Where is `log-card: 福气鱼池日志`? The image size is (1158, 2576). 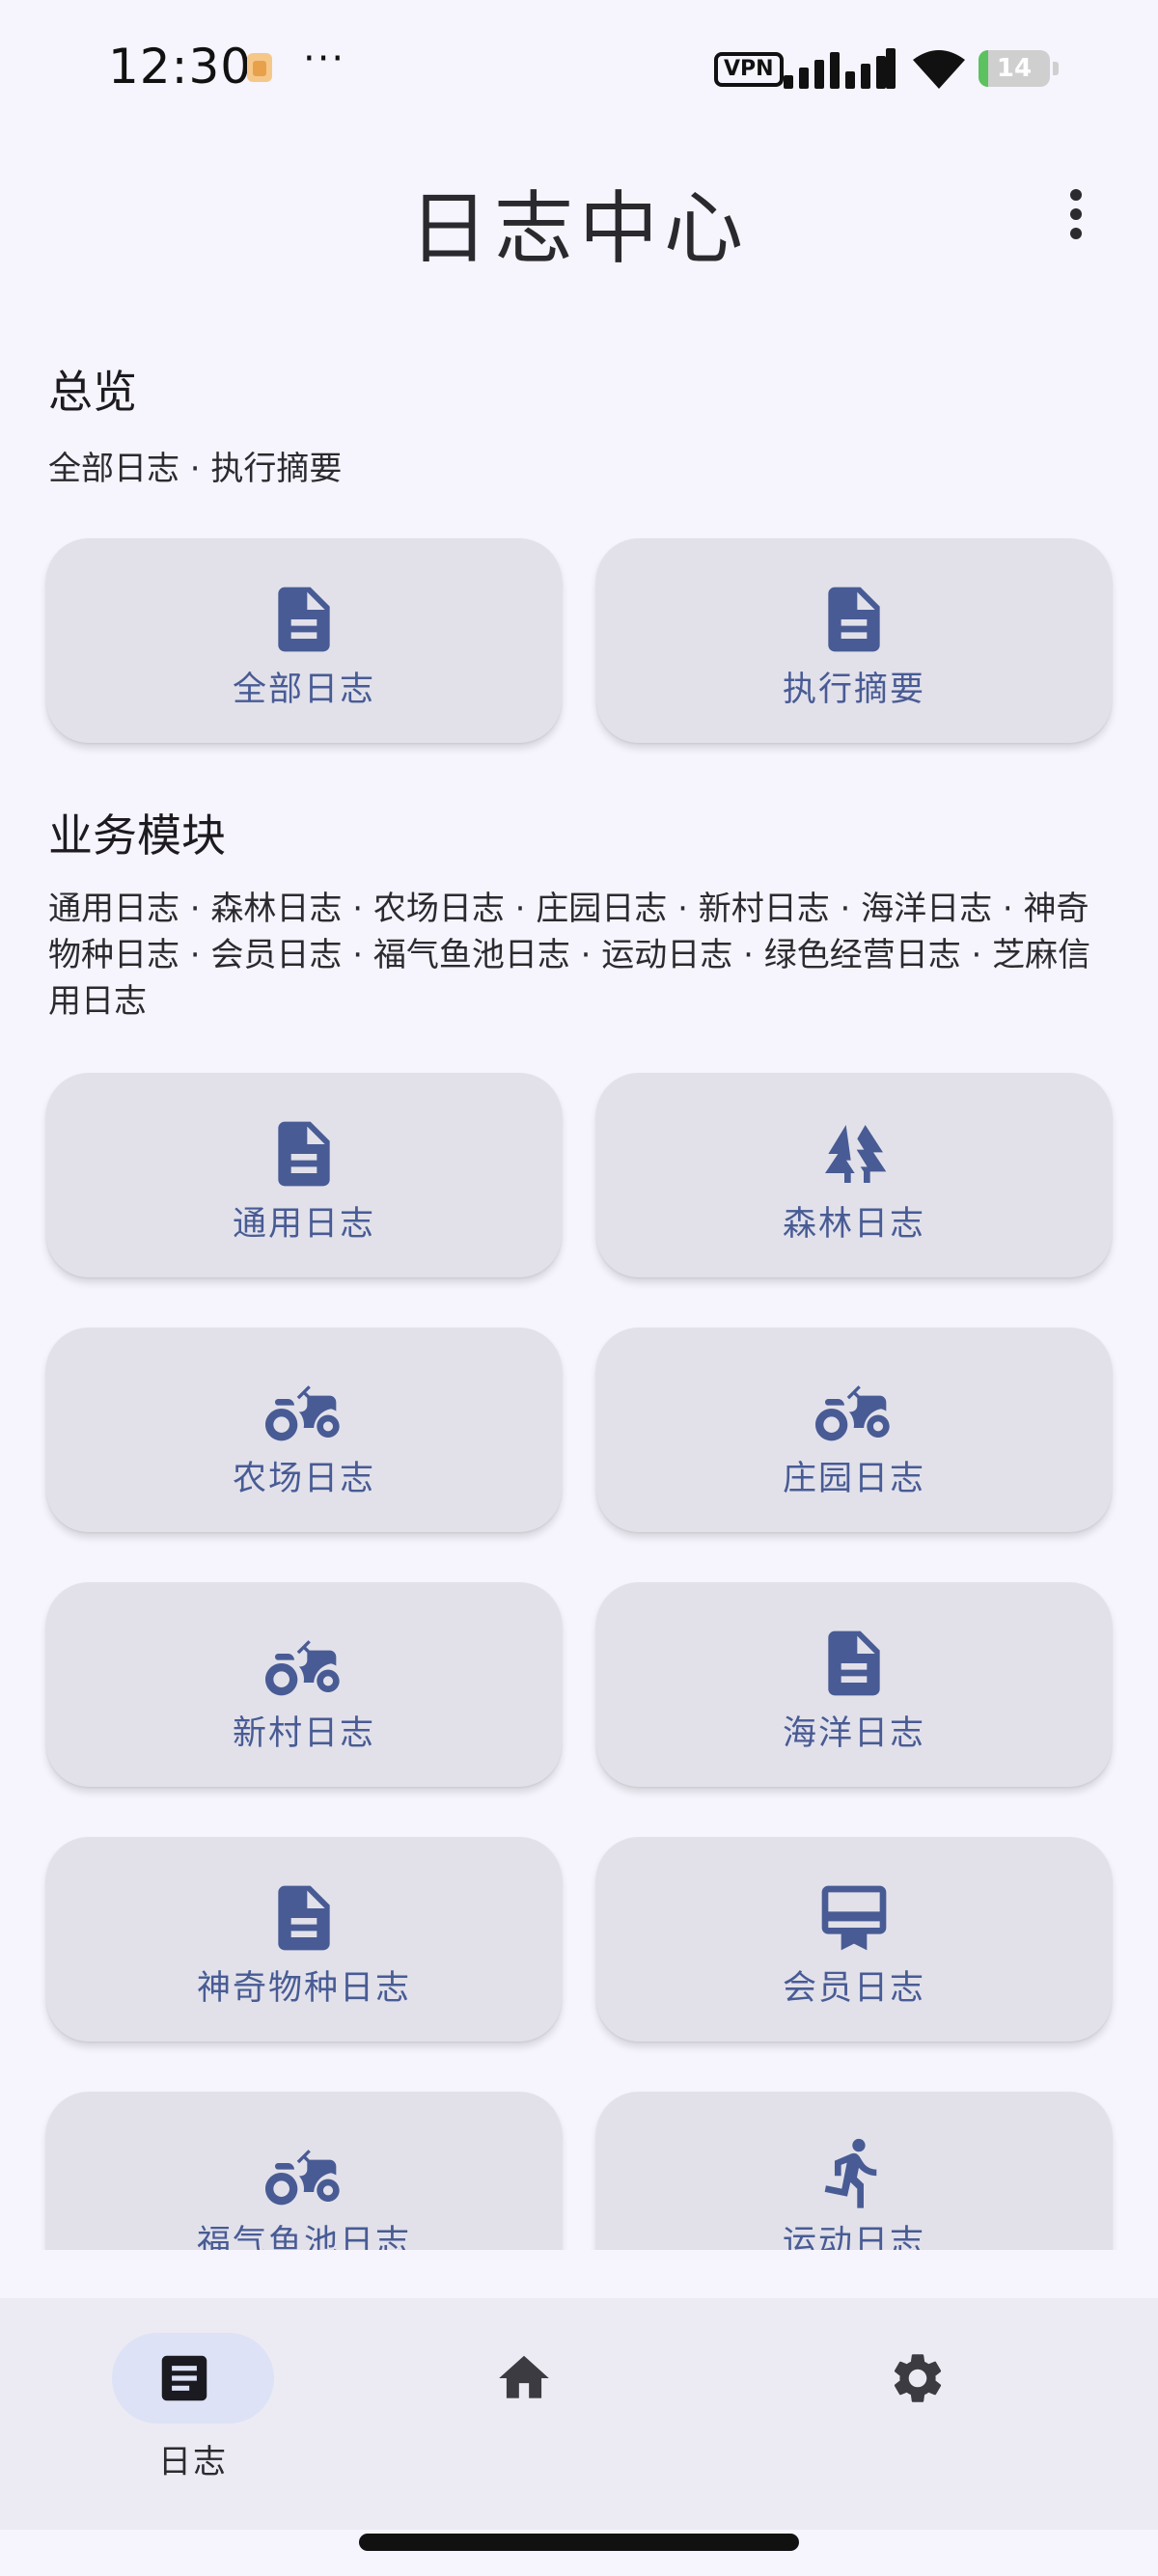 log-card: 福气鱼池日志 is located at coordinates (304, 2171).